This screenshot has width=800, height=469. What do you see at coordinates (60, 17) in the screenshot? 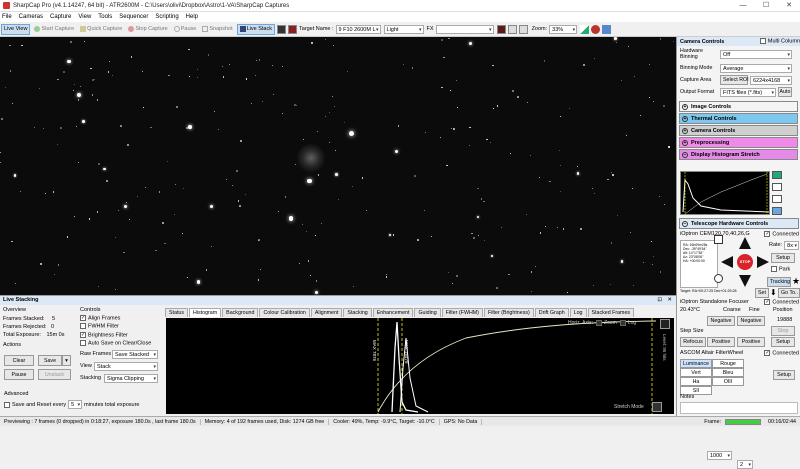
I see `menu-capture: Capture` at bounding box center [60, 17].